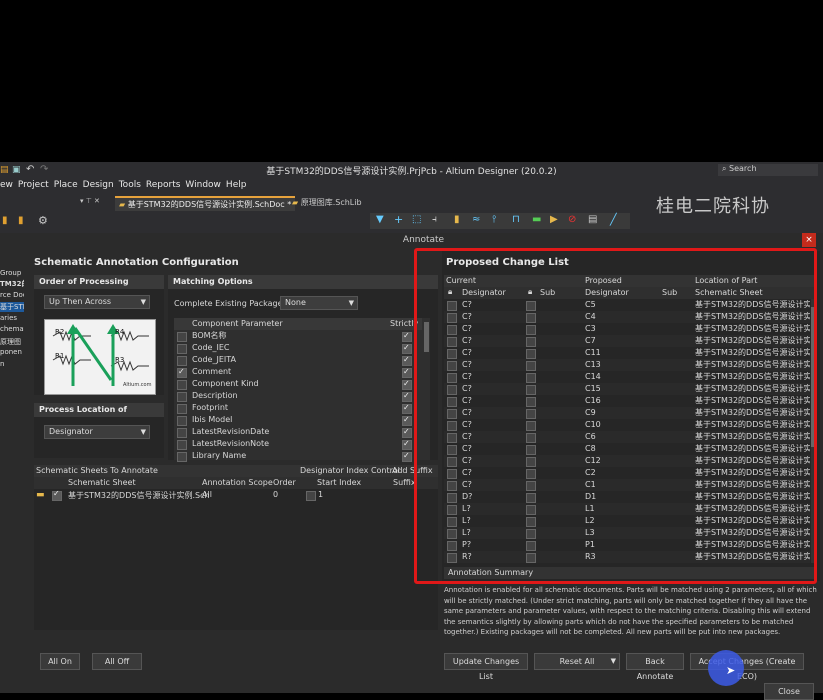 Image resolution: width=823 pixels, height=700 pixels. Describe the element at coordinates (230, 303) in the screenshot. I see `complete-packages-label: Complete Existing Packages` at that location.